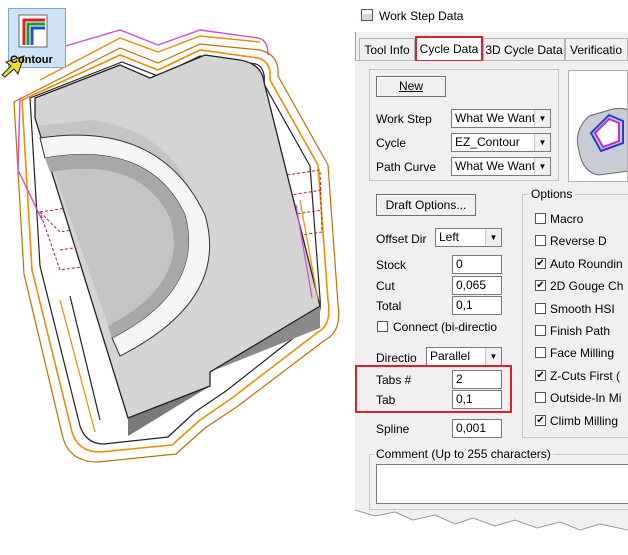  What do you see at coordinates (421, 16) in the screenshot?
I see `dialog-title: Work Step Data` at bounding box center [421, 16].